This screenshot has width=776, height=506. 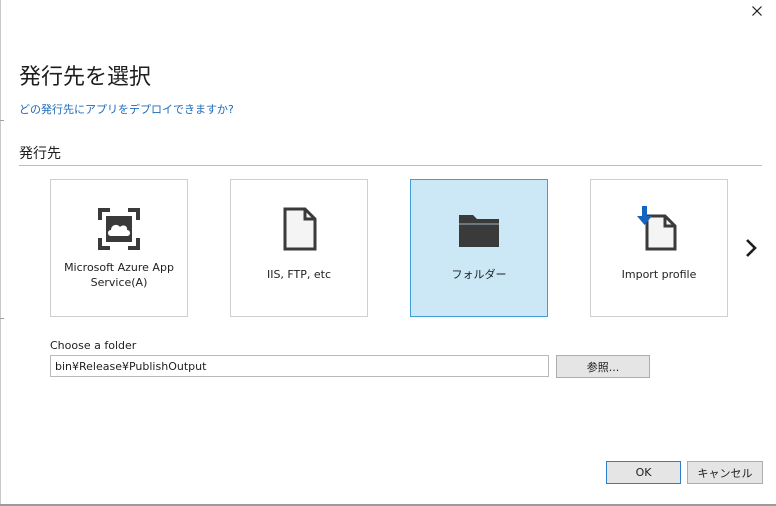 What do you see at coordinates (40, 154) in the screenshot?
I see `section-label-targets: 発行先` at bounding box center [40, 154].